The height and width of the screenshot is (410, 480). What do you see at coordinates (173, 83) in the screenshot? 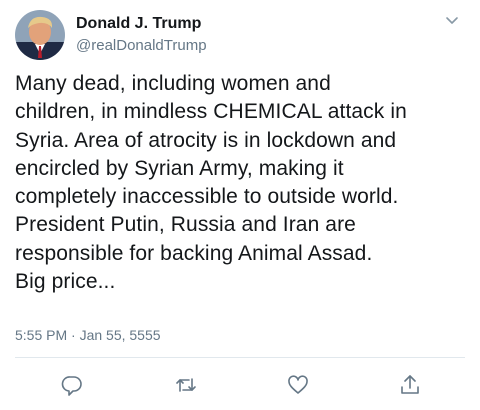
I see `tweet-text-line: Many dead, including women and` at bounding box center [173, 83].